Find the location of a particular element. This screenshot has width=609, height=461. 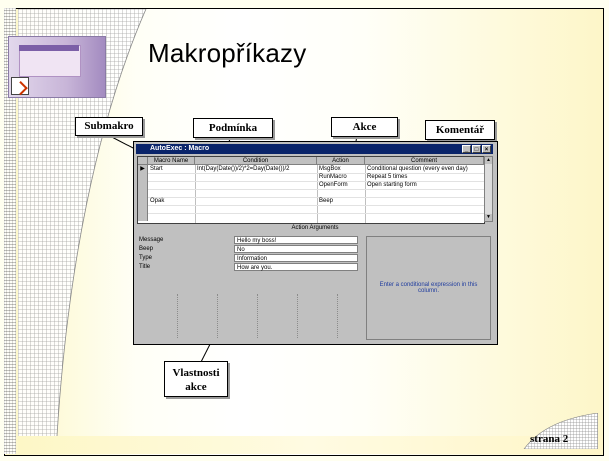

minimize-button: _ is located at coordinates (466, 149).